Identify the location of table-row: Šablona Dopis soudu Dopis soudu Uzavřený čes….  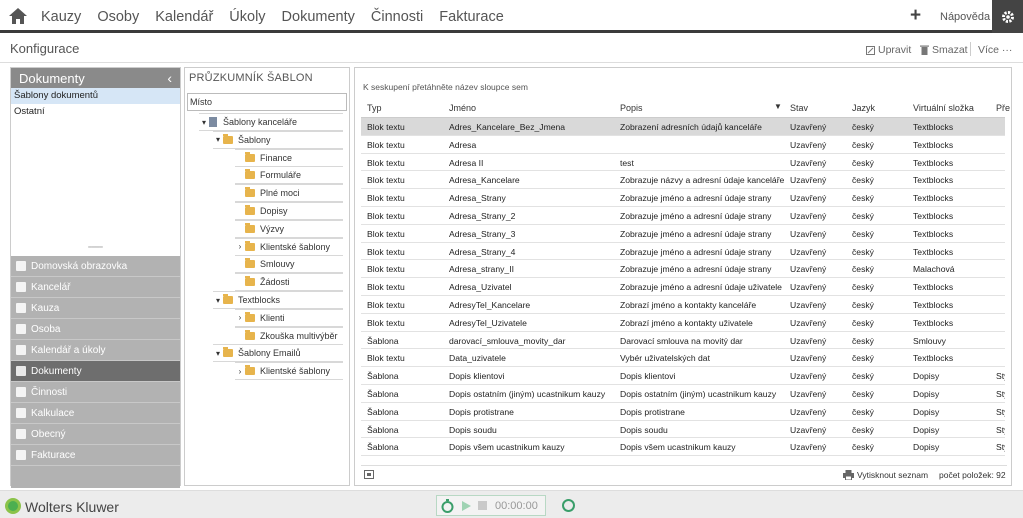
(683, 430).